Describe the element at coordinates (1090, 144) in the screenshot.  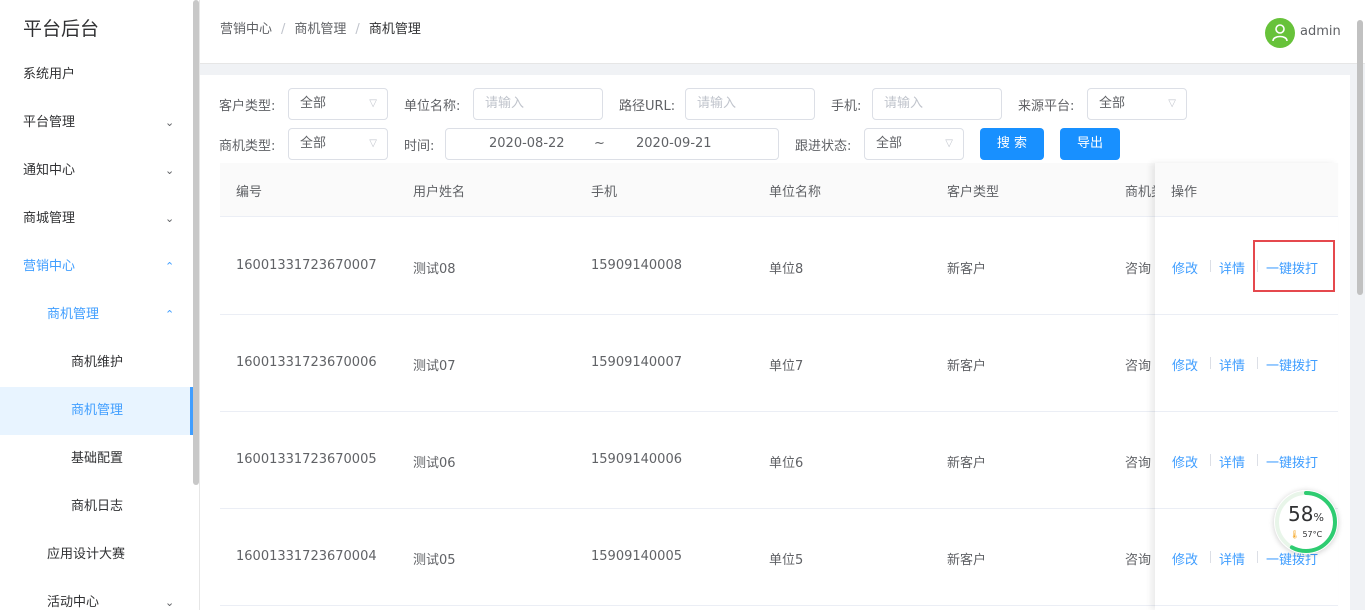
I see `export-button: 导出` at that location.